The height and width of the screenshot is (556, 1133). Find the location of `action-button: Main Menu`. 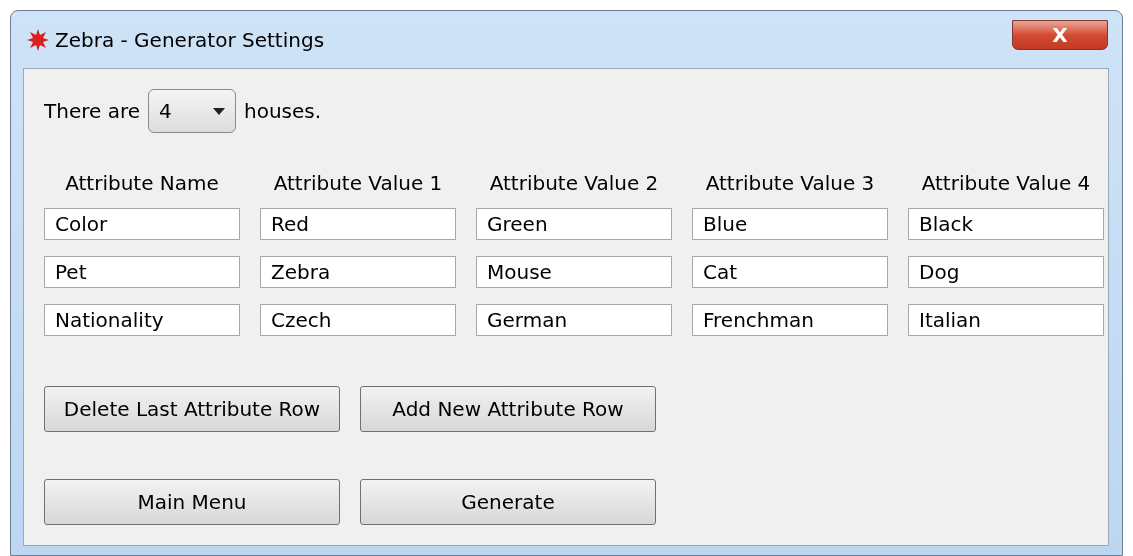

action-button: Main Menu is located at coordinates (192, 502).